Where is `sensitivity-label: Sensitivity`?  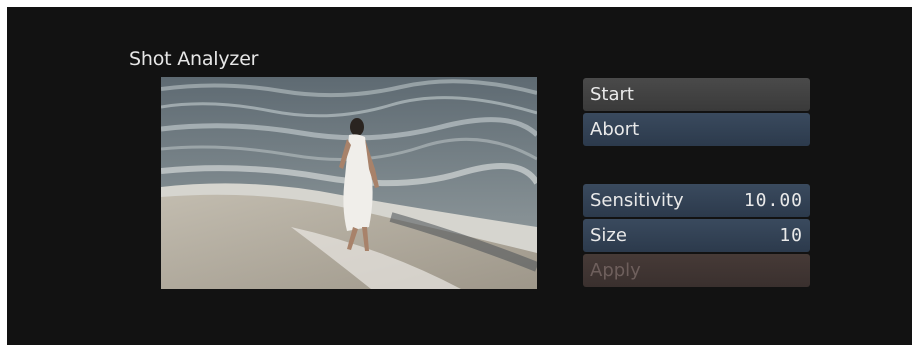 sensitivity-label: Sensitivity is located at coordinates (637, 200).